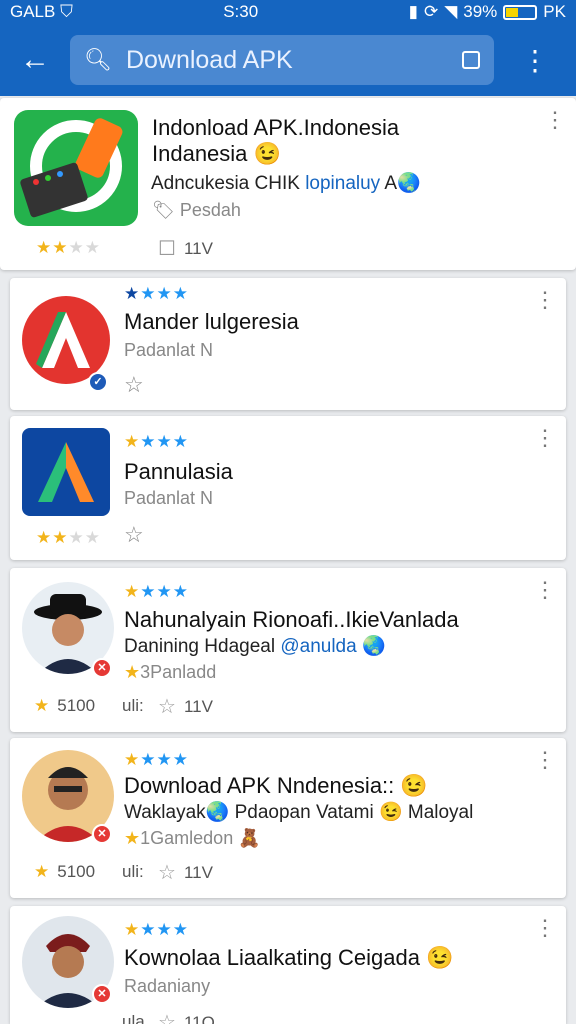 The width and height of the screenshot is (576, 1024). I want to click on app-badge: ✓, so click(98, 382).